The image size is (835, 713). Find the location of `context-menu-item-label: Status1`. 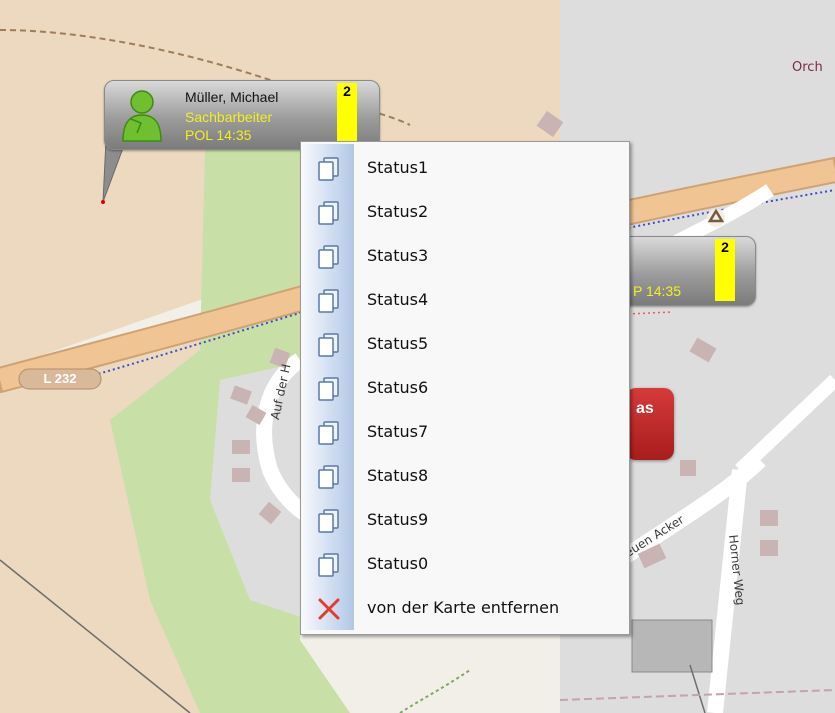

context-menu-item-label: Status1 is located at coordinates (398, 167).